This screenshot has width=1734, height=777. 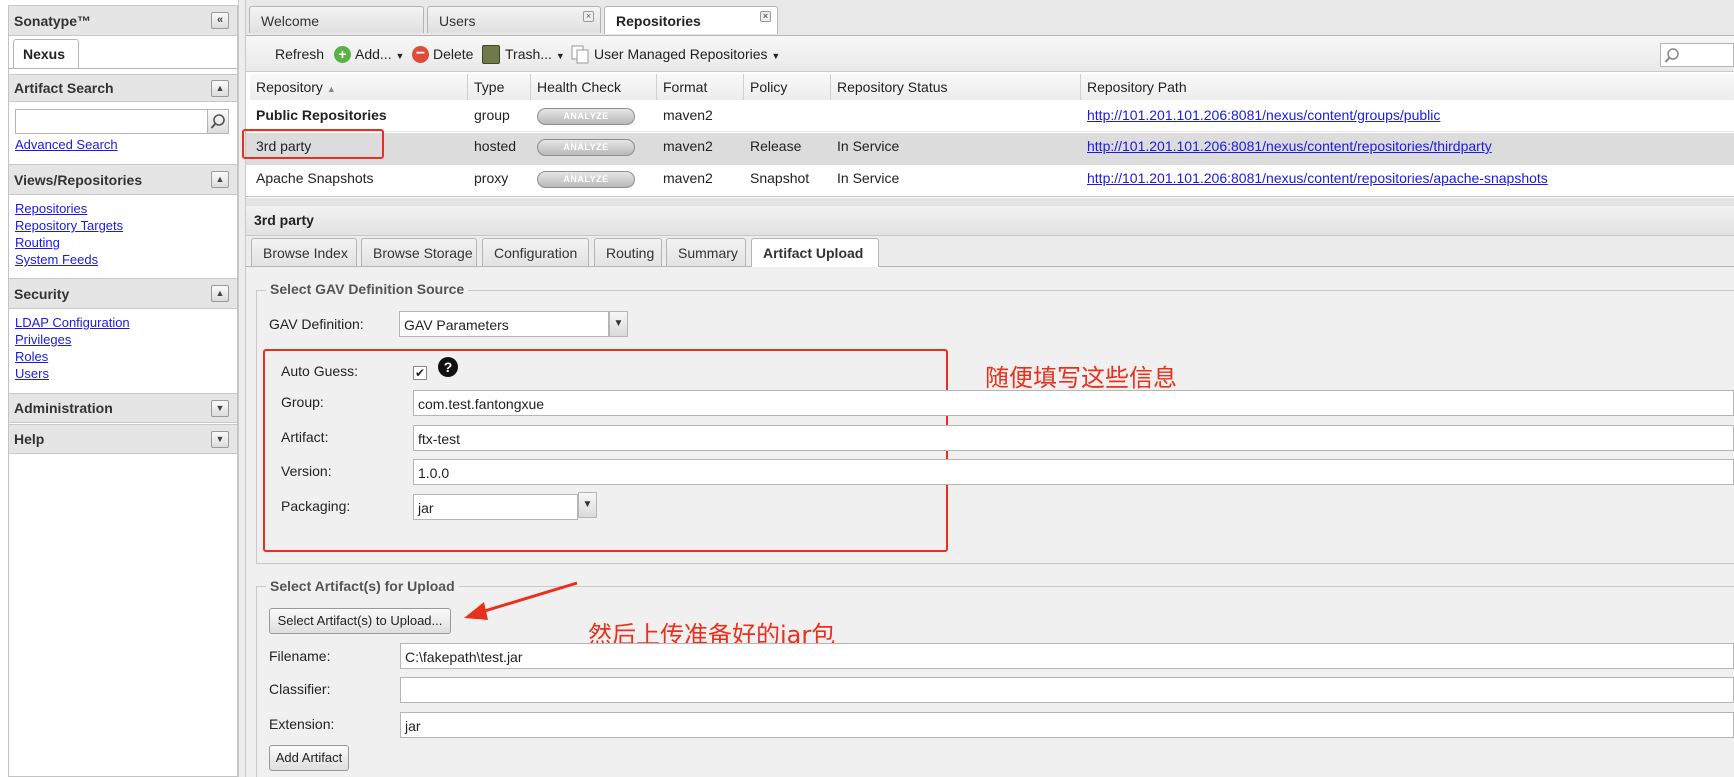 I want to click on subtab-artifact-upload: Artifact Upload, so click(x=815, y=252).